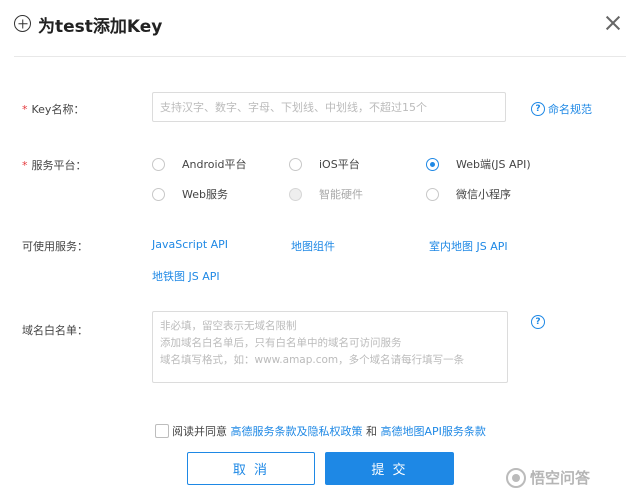 This screenshot has height=500, width=640. What do you see at coordinates (22, 23) in the screenshot?
I see `add-circle-icon` at bounding box center [22, 23].